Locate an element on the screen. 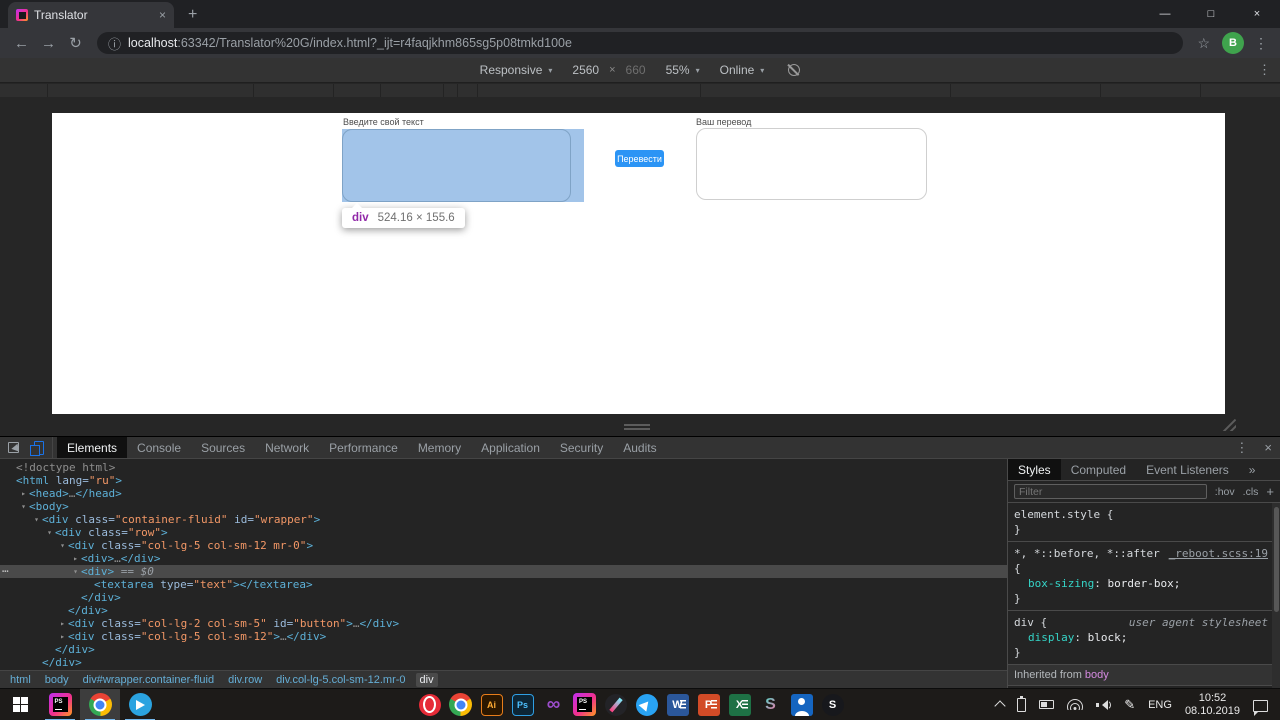 This screenshot has width=1280, height=720. devtools-close-icon: × is located at coordinates (1268, 447).